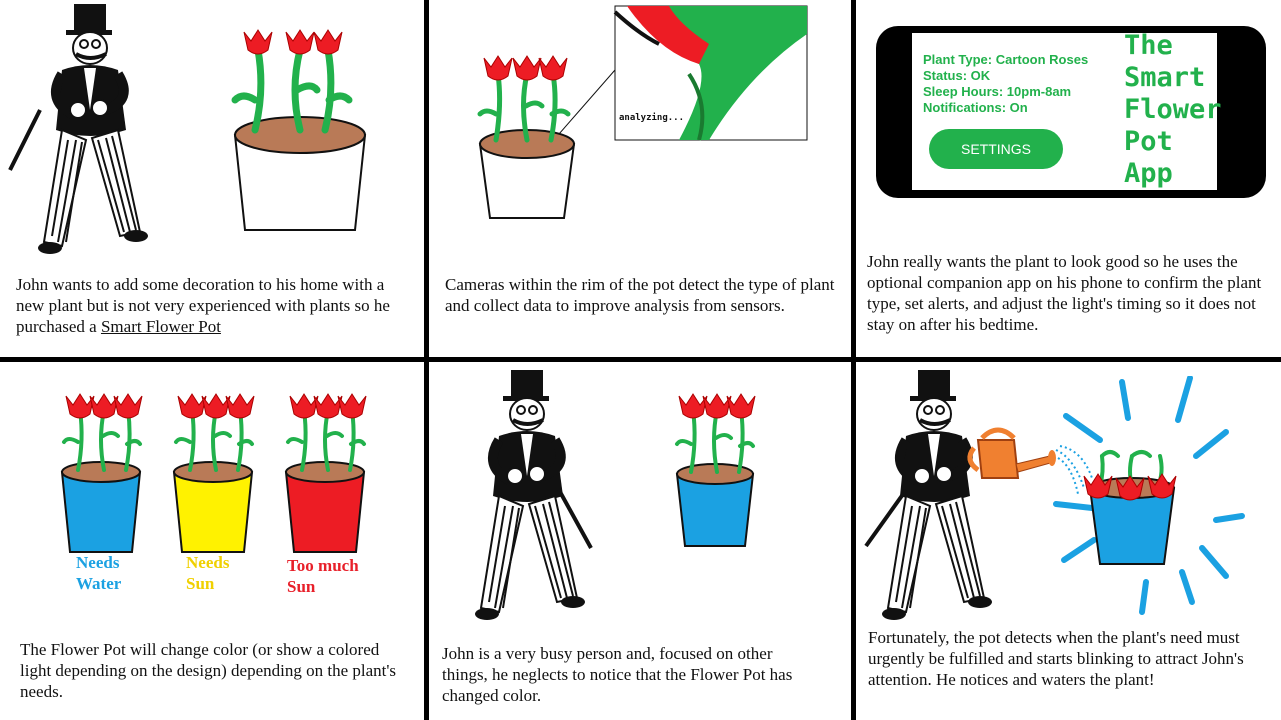 The image size is (1281, 720). Describe the element at coordinates (208, 562) in the screenshot. I see `needs-sun-line1: Needs` at that location.